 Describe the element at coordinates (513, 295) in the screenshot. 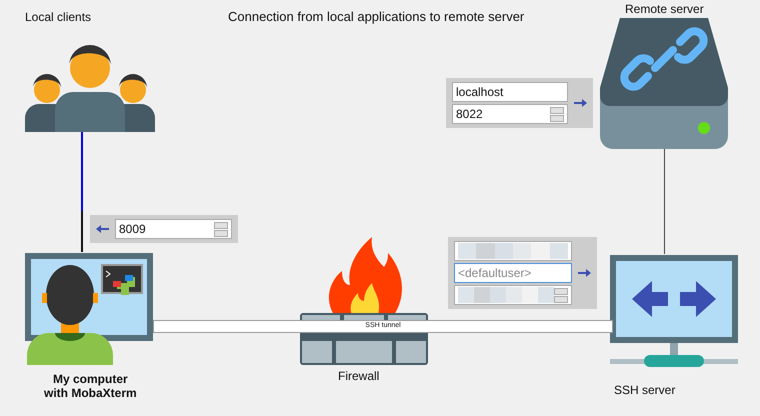

I see `spin-field` at that location.